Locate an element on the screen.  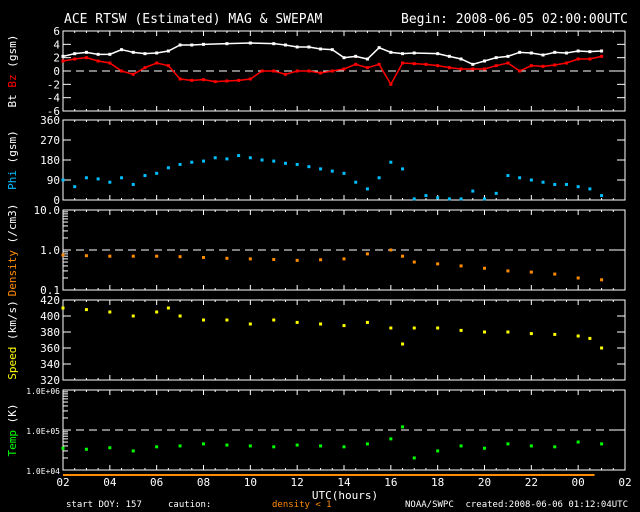
start-doy: start DOY: 157 is located at coordinates (104, 505).